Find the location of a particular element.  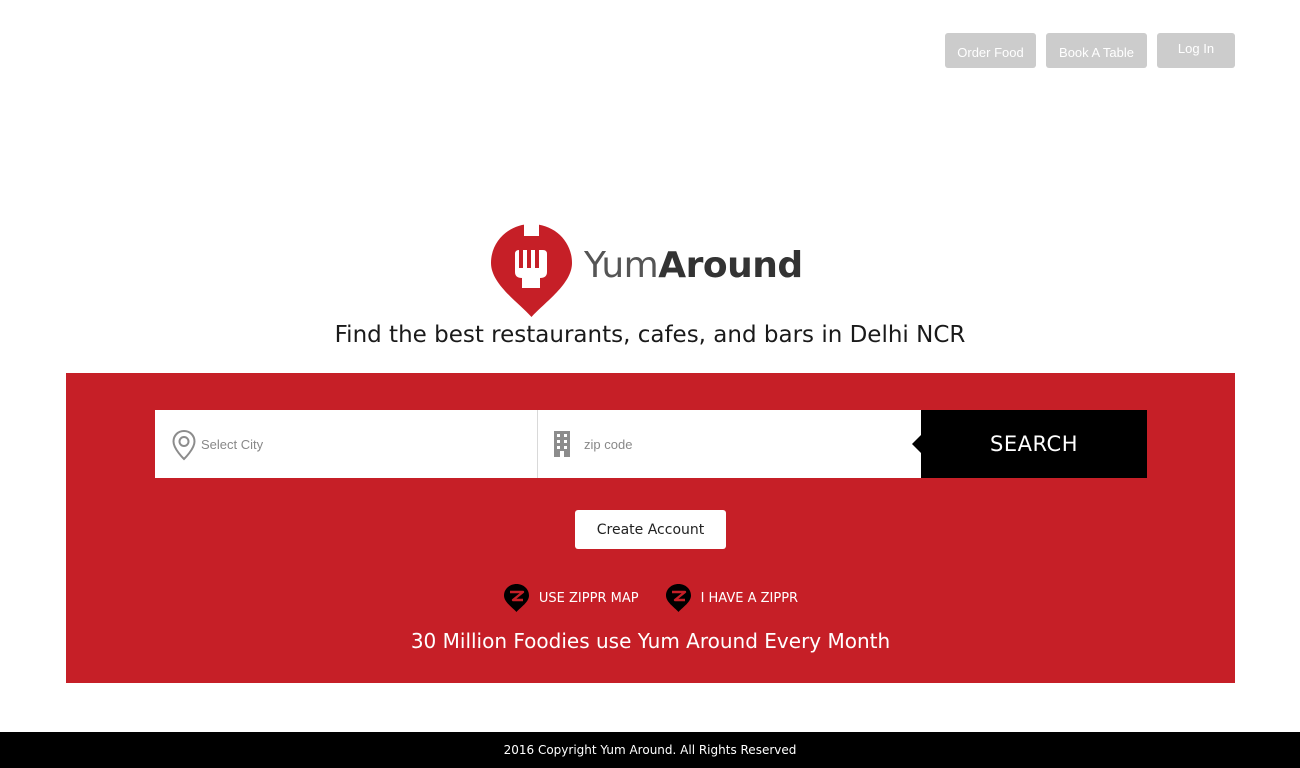

building-icon is located at coordinates (562, 444).